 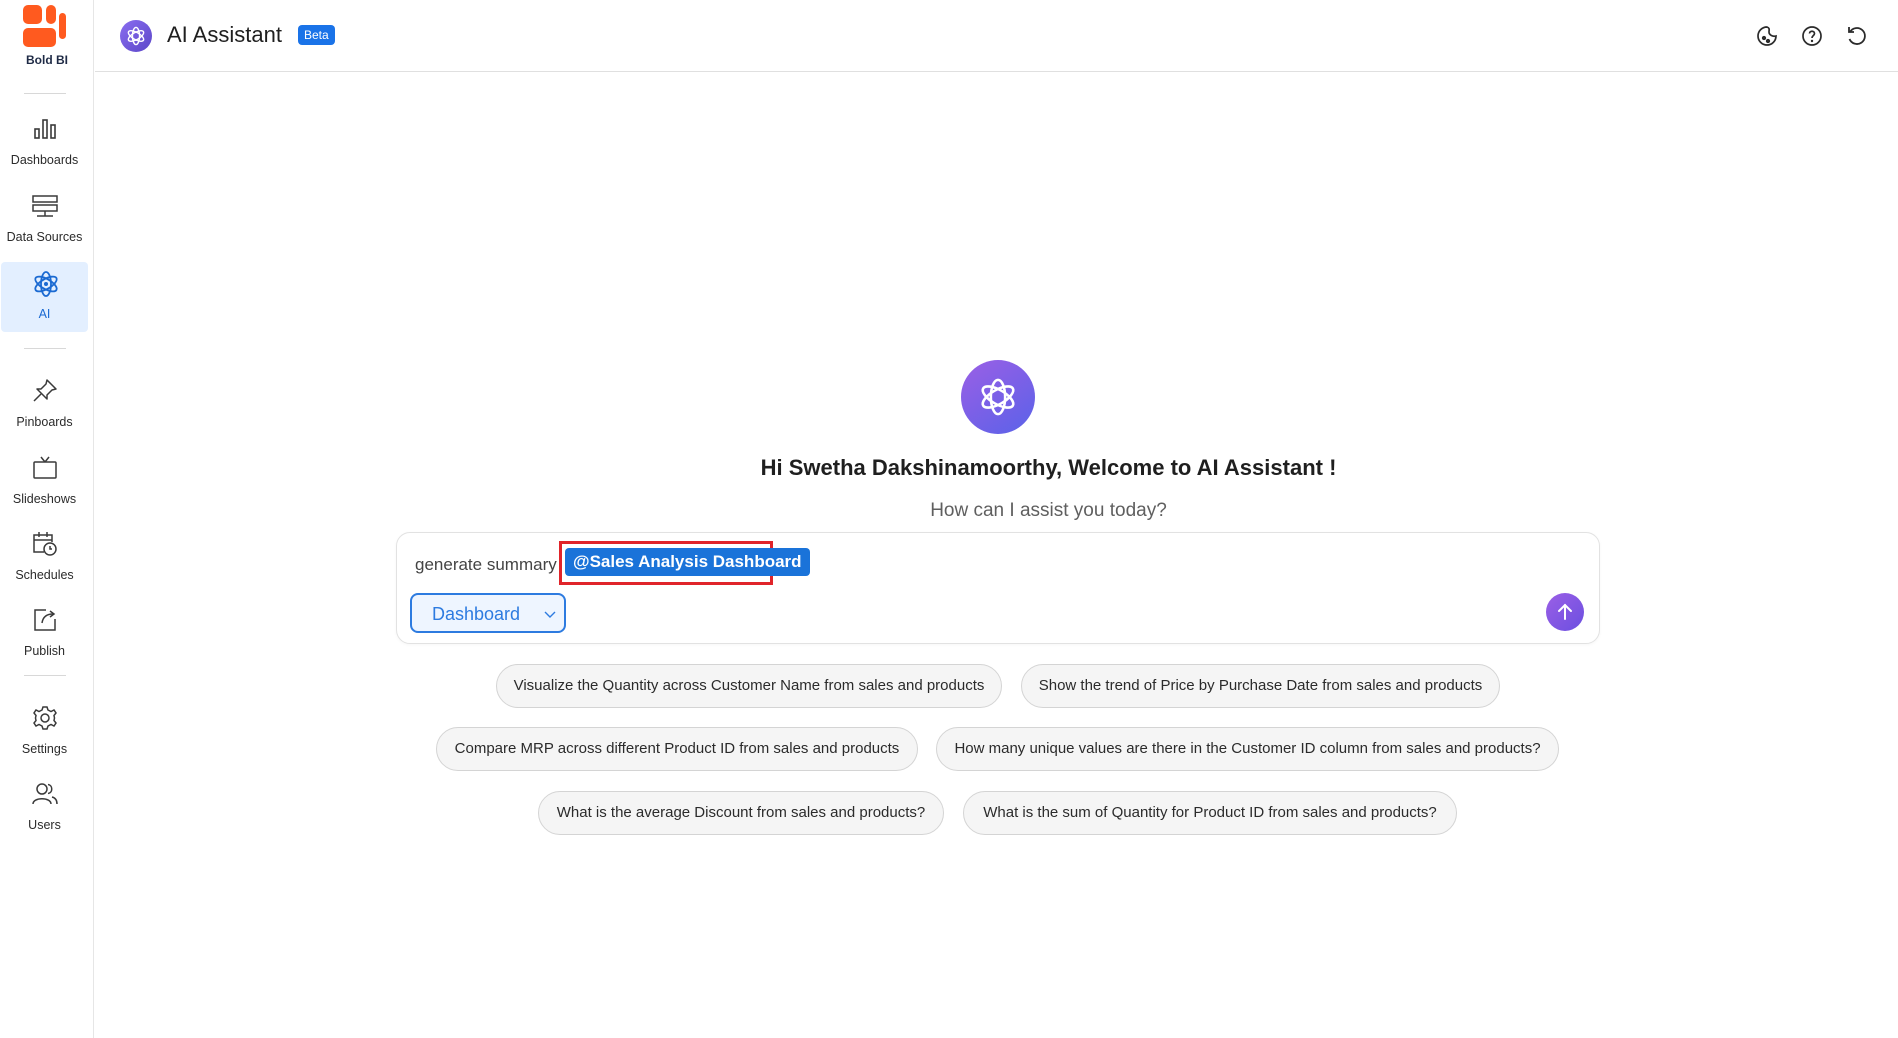 I want to click on page-title: AI Assistant, so click(x=224, y=34).